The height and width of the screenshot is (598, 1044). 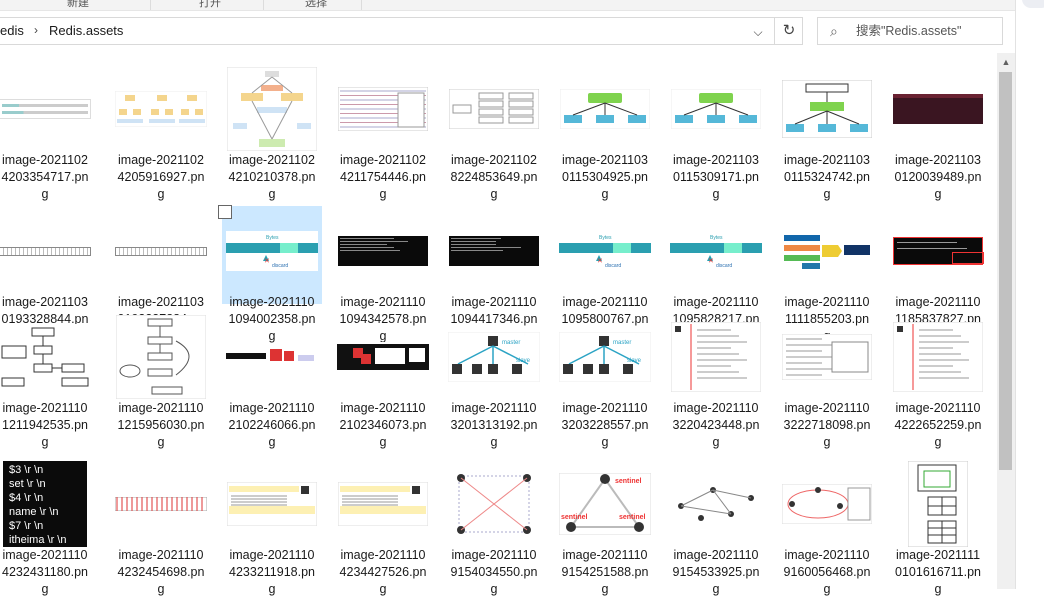 I want to click on vertical-scrollbar: ▲, so click(x=1006, y=321).